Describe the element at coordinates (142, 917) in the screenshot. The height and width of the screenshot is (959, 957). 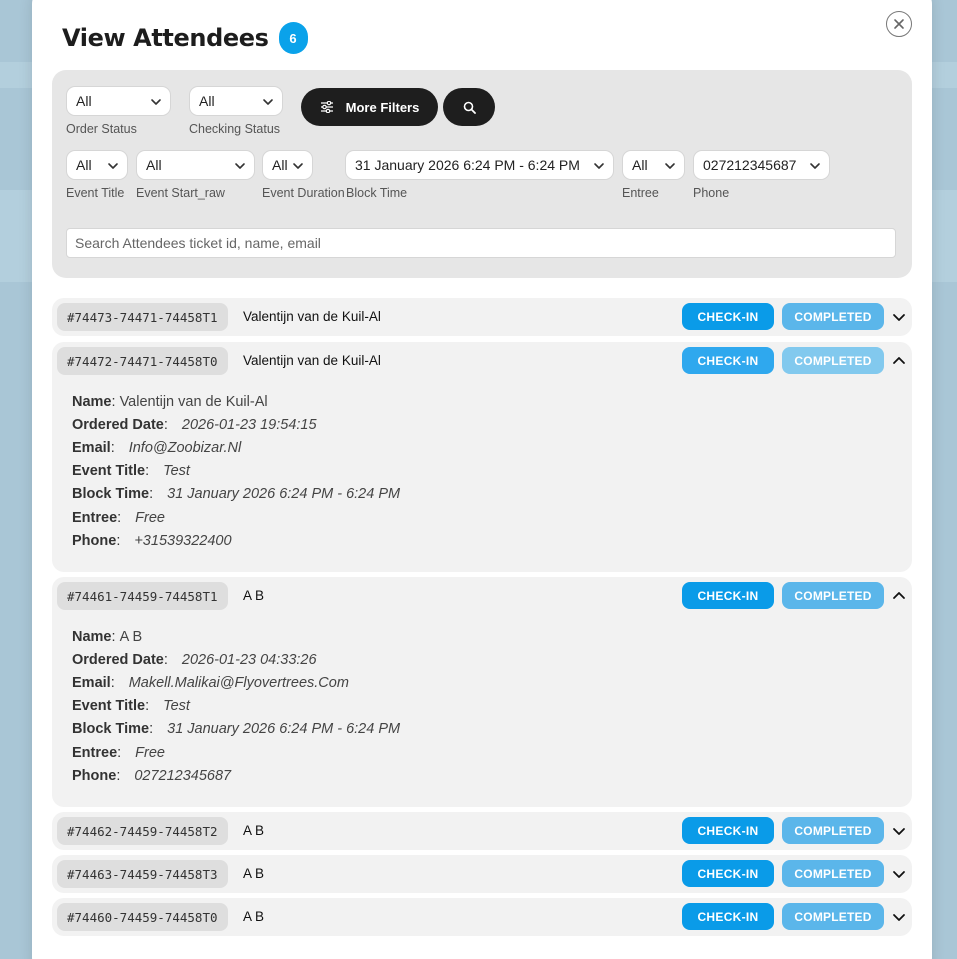
I see `ticket-id: #74460-74459-74458T0` at that location.